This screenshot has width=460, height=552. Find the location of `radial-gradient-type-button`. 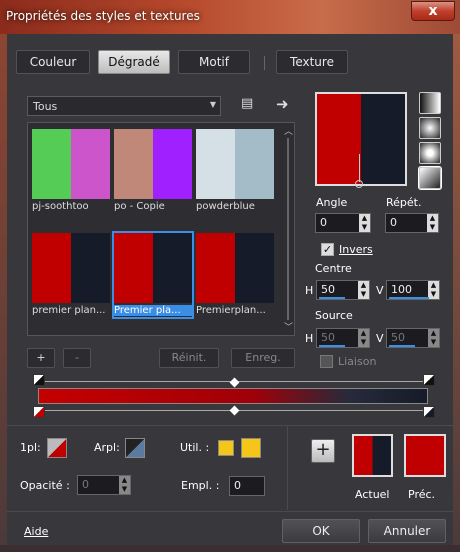

radial-gradient-type-button is located at coordinates (430, 153).